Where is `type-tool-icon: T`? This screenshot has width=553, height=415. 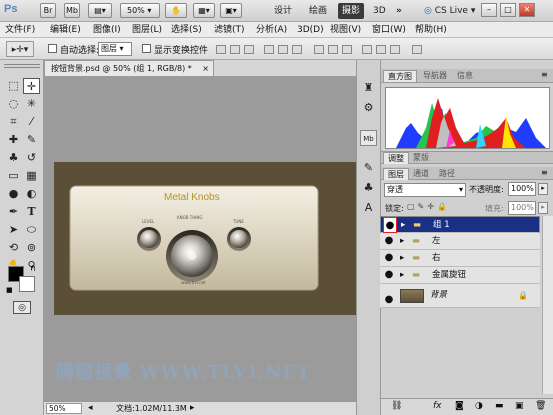 type-tool-icon: T is located at coordinates (31, 212).